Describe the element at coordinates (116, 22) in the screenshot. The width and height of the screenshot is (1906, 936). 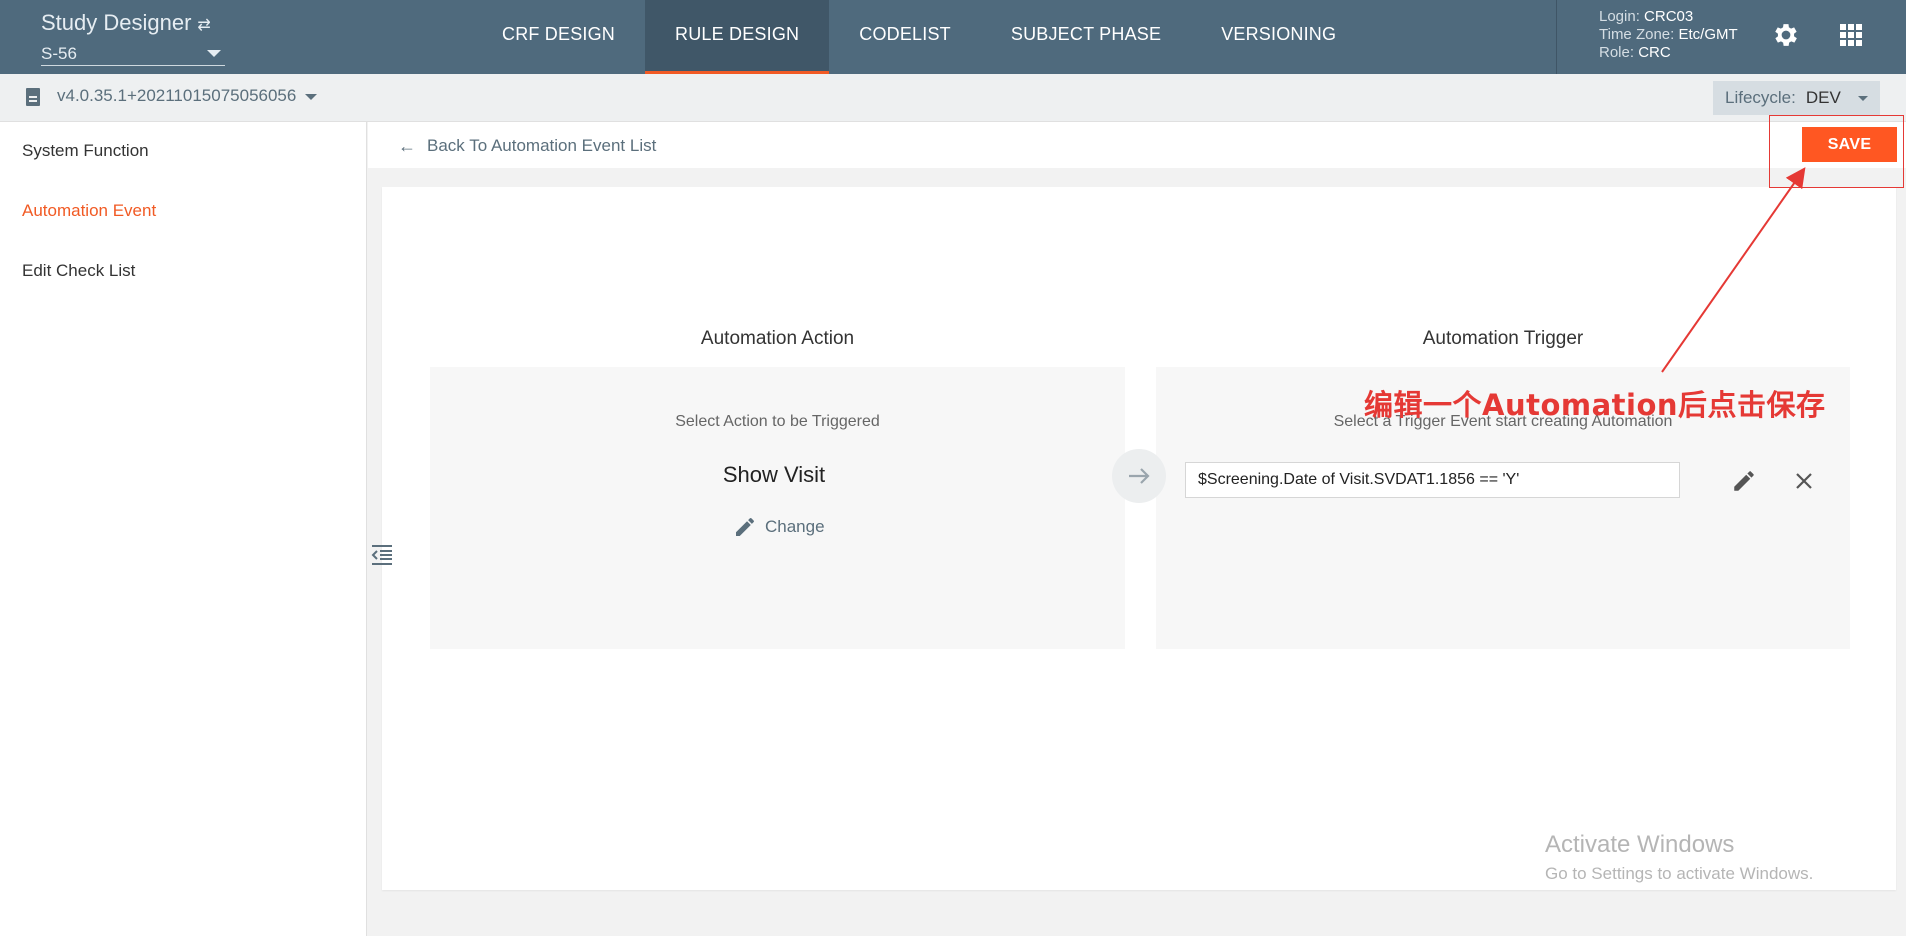
I see `app-title-text: Study Designer` at that location.